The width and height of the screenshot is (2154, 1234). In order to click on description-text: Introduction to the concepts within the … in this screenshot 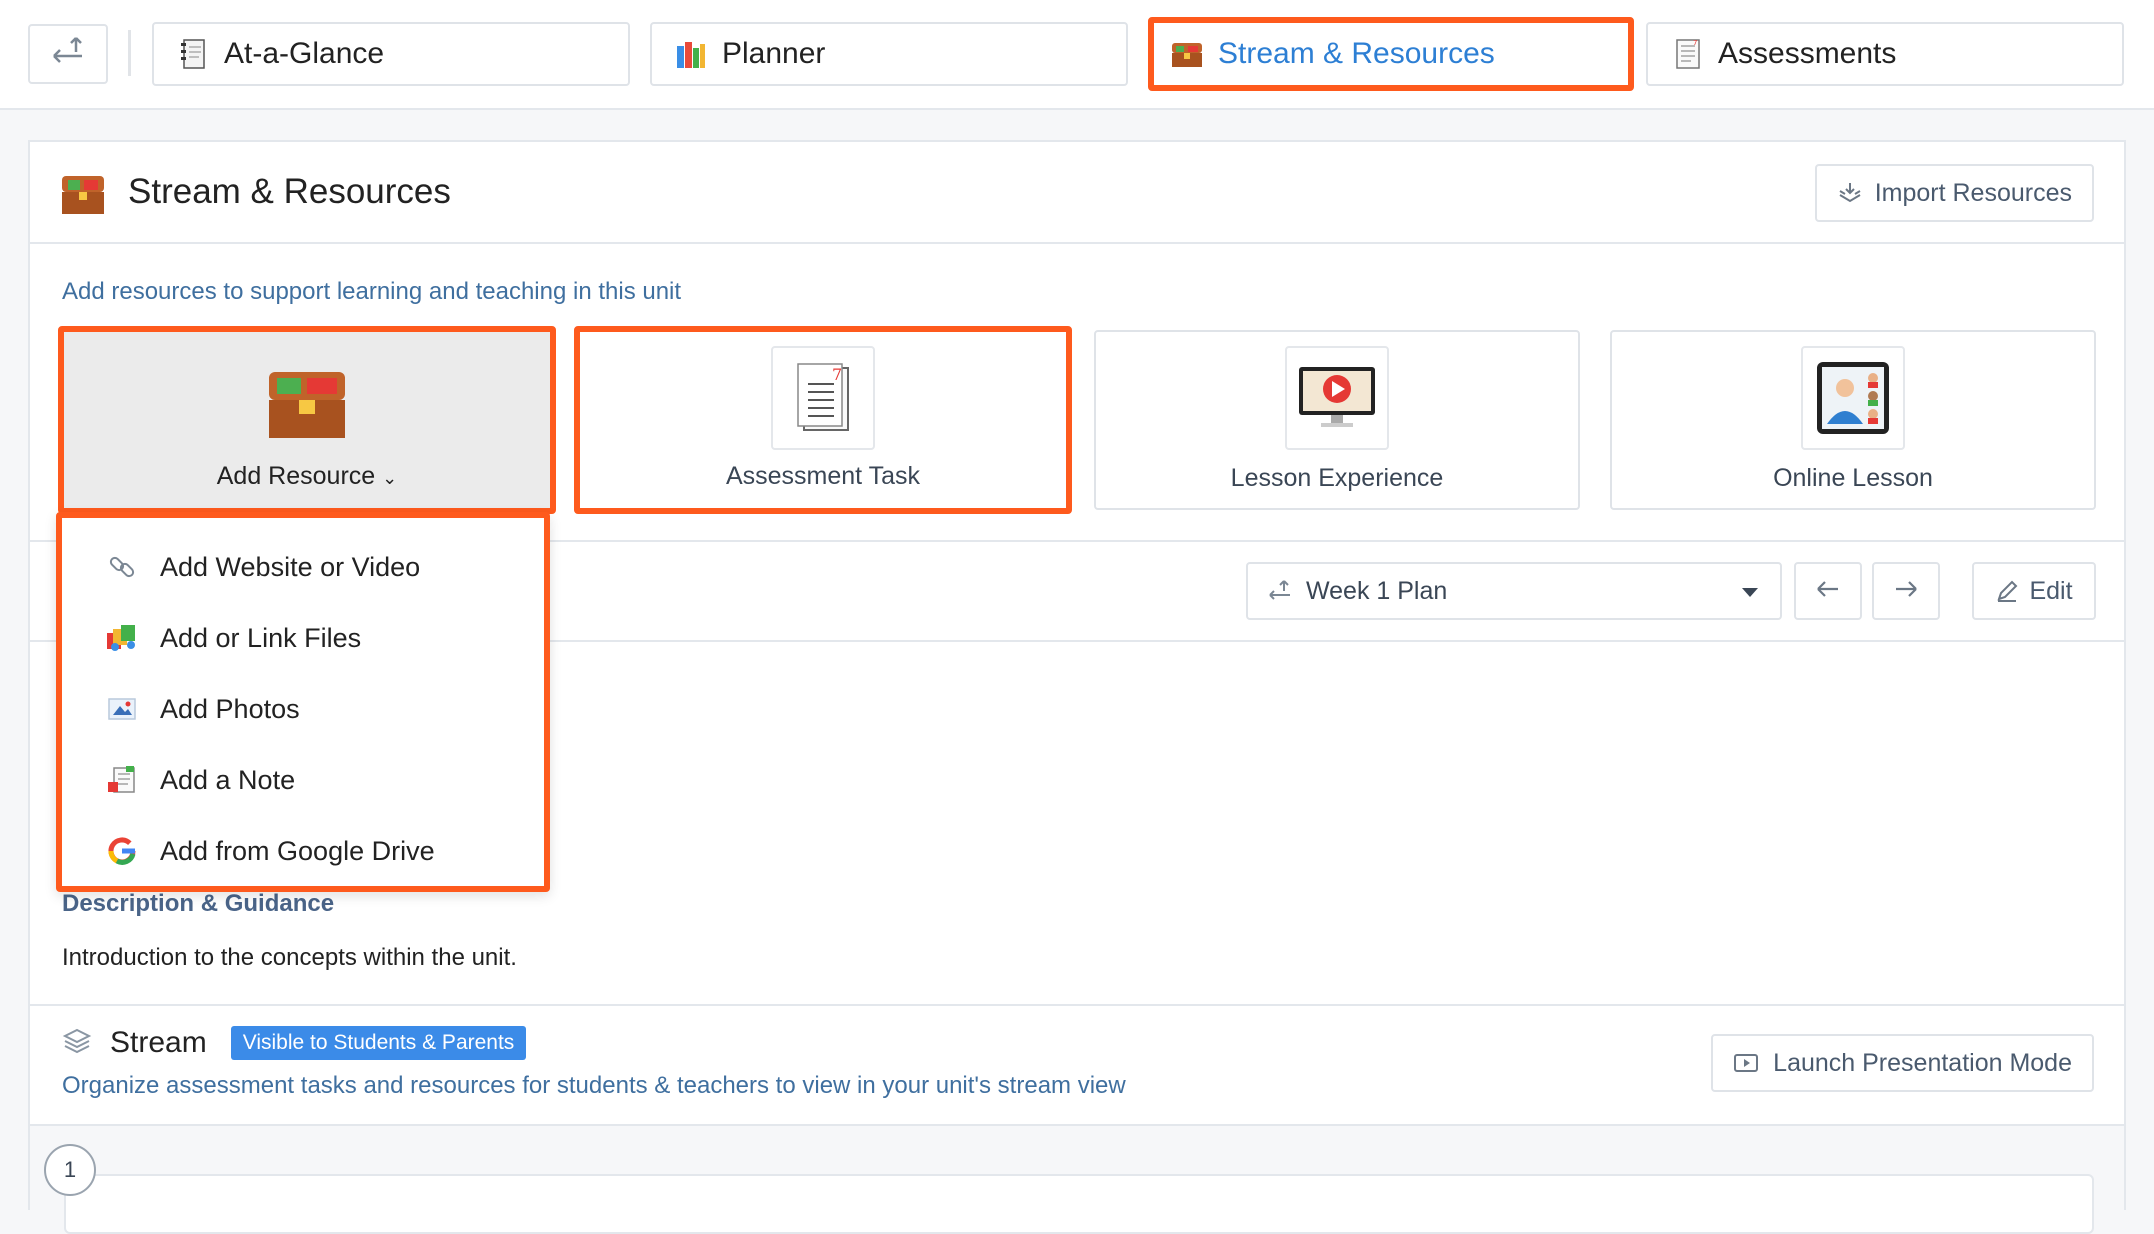, I will do `click(289, 957)`.